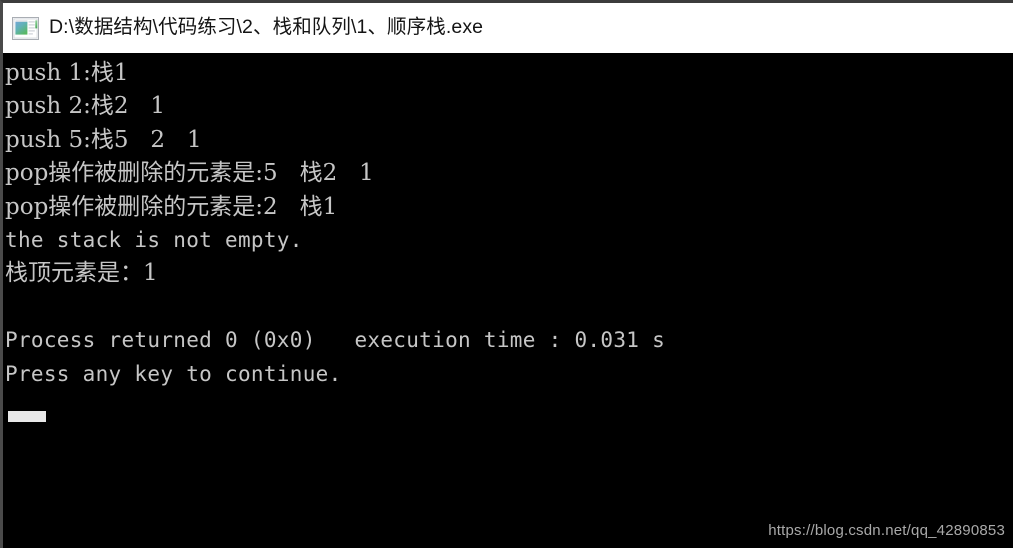 This screenshot has height=548, width=1013. Describe the element at coordinates (27, 416) in the screenshot. I see `block-cursor` at that location.